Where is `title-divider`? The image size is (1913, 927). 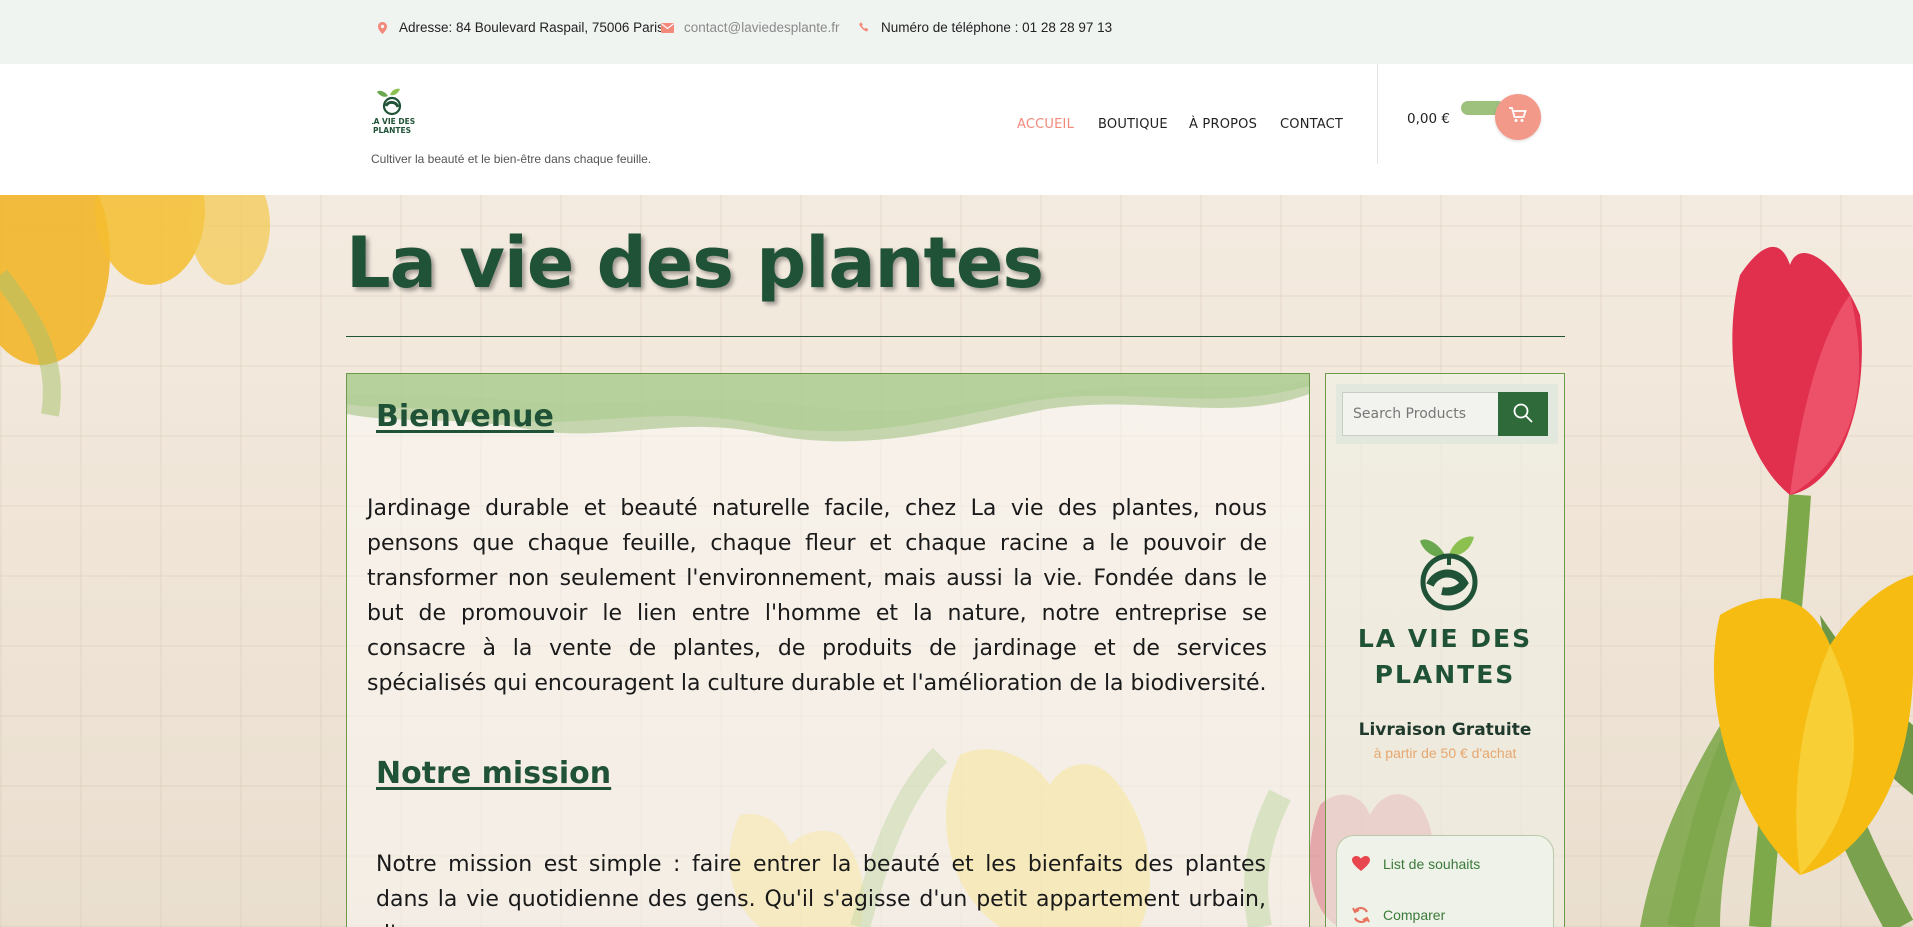
title-divider is located at coordinates (955, 336).